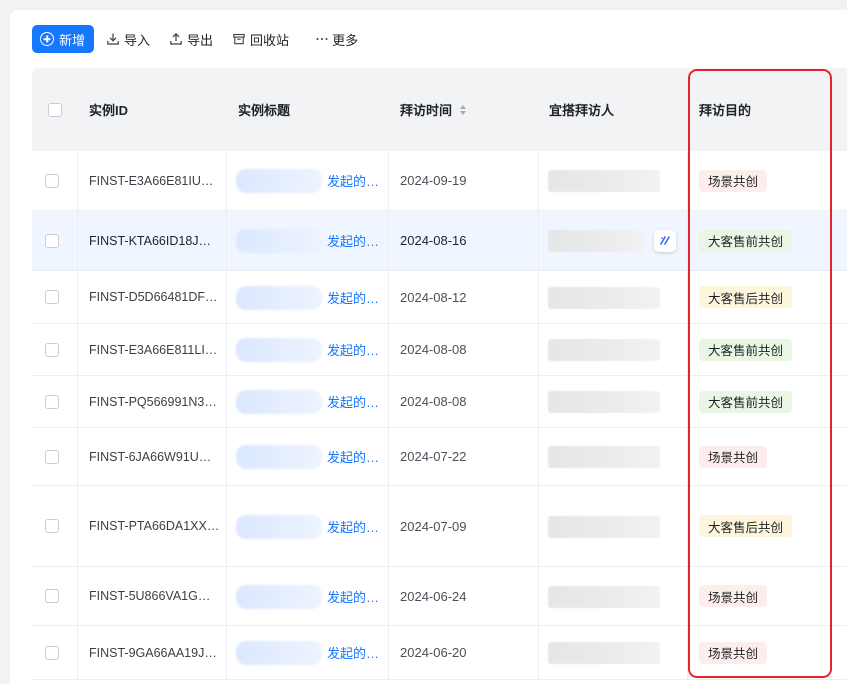 The width and height of the screenshot is (847, 684). What do you see at coordinates (439, 653) in the screenshot?
I see `table-row: FINST-9GA66AA19J… 发起的… 2024-06-20 场景共创` at bounding box center [439, 653].